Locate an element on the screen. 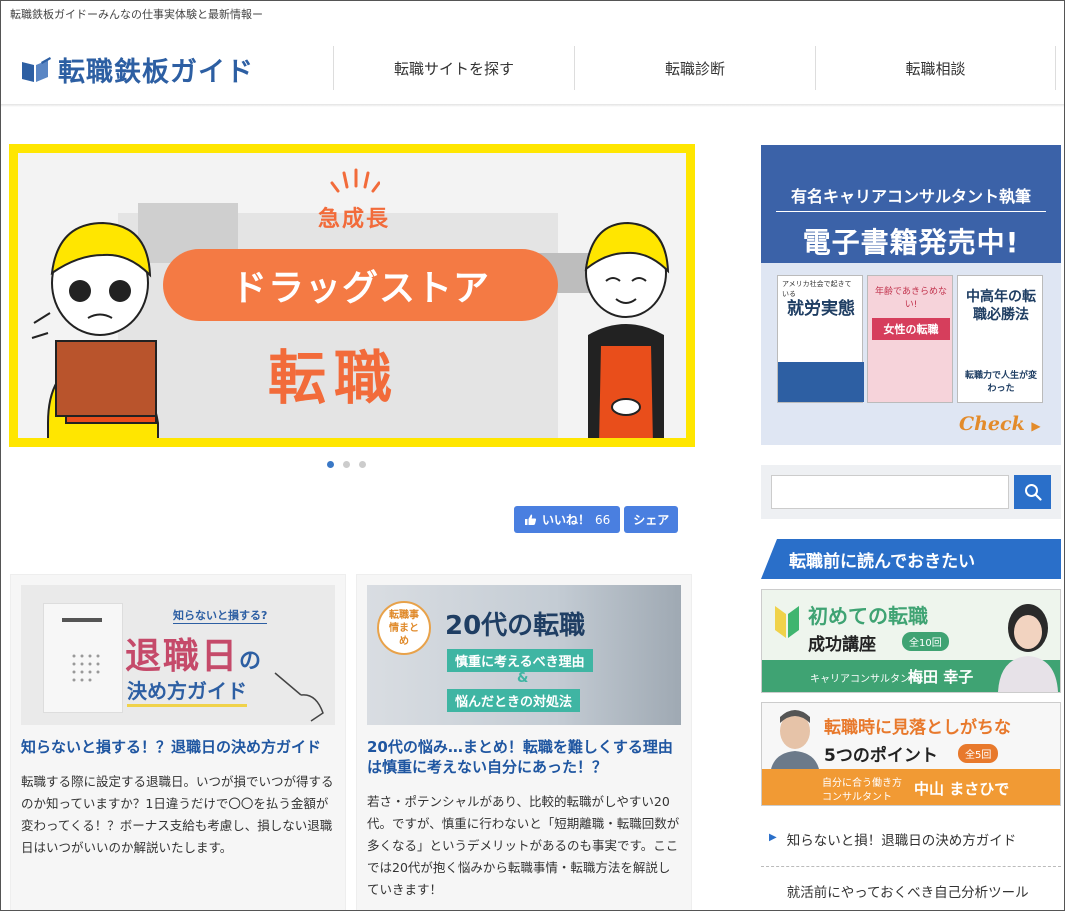 The image size is (1065, 911). check-arrow-icon: ▶ is located at coordinates (1036, 426).